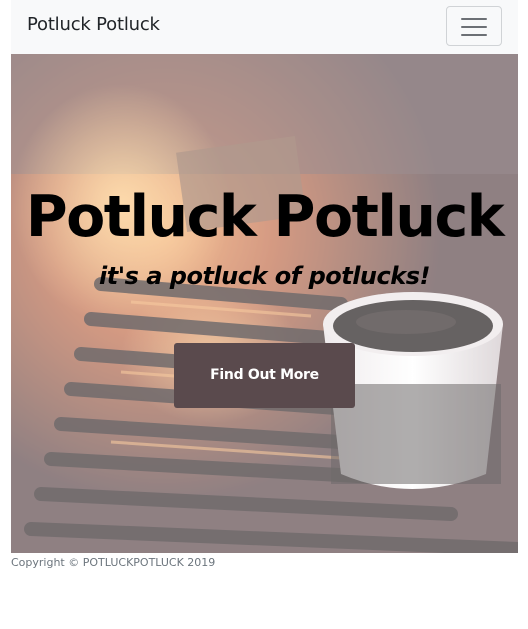 Image resolution: width=528 pixels, height=629 pixels. Describe the element at coordinates (113, 562) in the screenshot. I see `footer-copyright: Copyright © POTLUCKPOTLUCK 2019` at that location.